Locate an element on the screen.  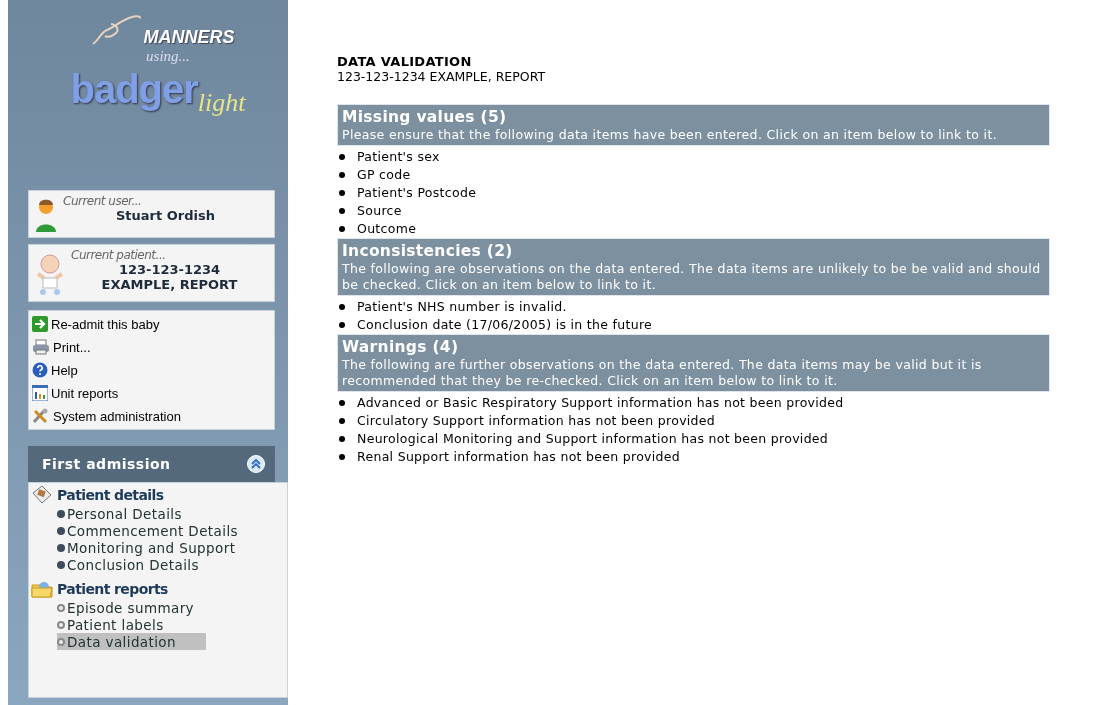
section-description: The following are observations on the data entered. The data items are unlikely to be be valid and should be checked. Click on an item below to link to it. is located at coordinates (692, 277).